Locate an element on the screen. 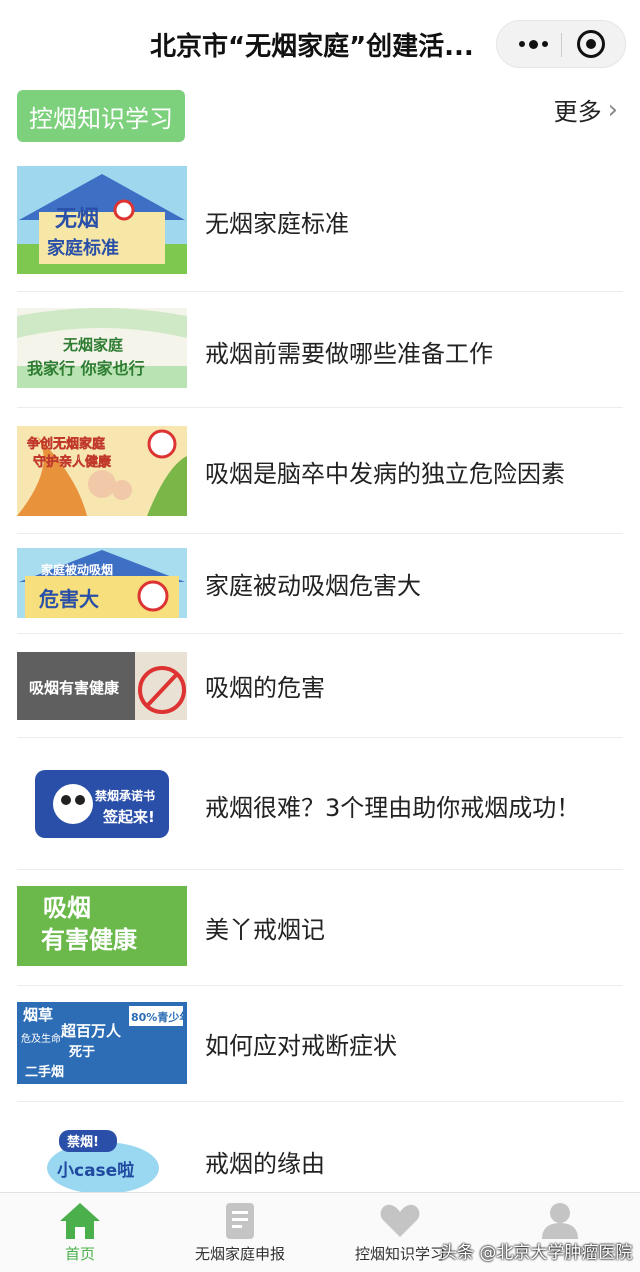 This screenshot has width=640, height=1272. thumb-text: 无烟 is located at coordinates (77, 219).